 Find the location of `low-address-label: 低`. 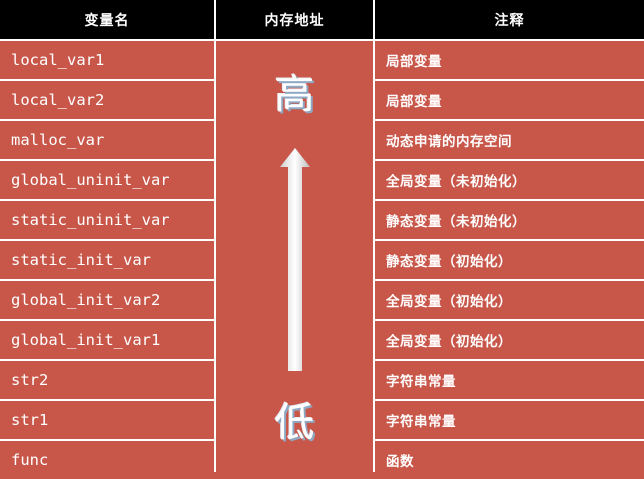

low-address-label: 低 is located at coordinates (294, 423).